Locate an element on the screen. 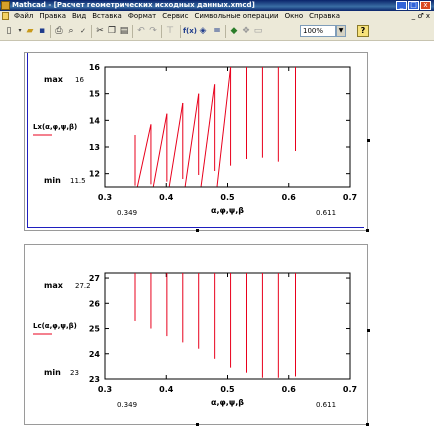 The image size is (434, 435). y-axis-function-label: Lc(α,φ,ψ,β) is located at coordinates (55, 326).